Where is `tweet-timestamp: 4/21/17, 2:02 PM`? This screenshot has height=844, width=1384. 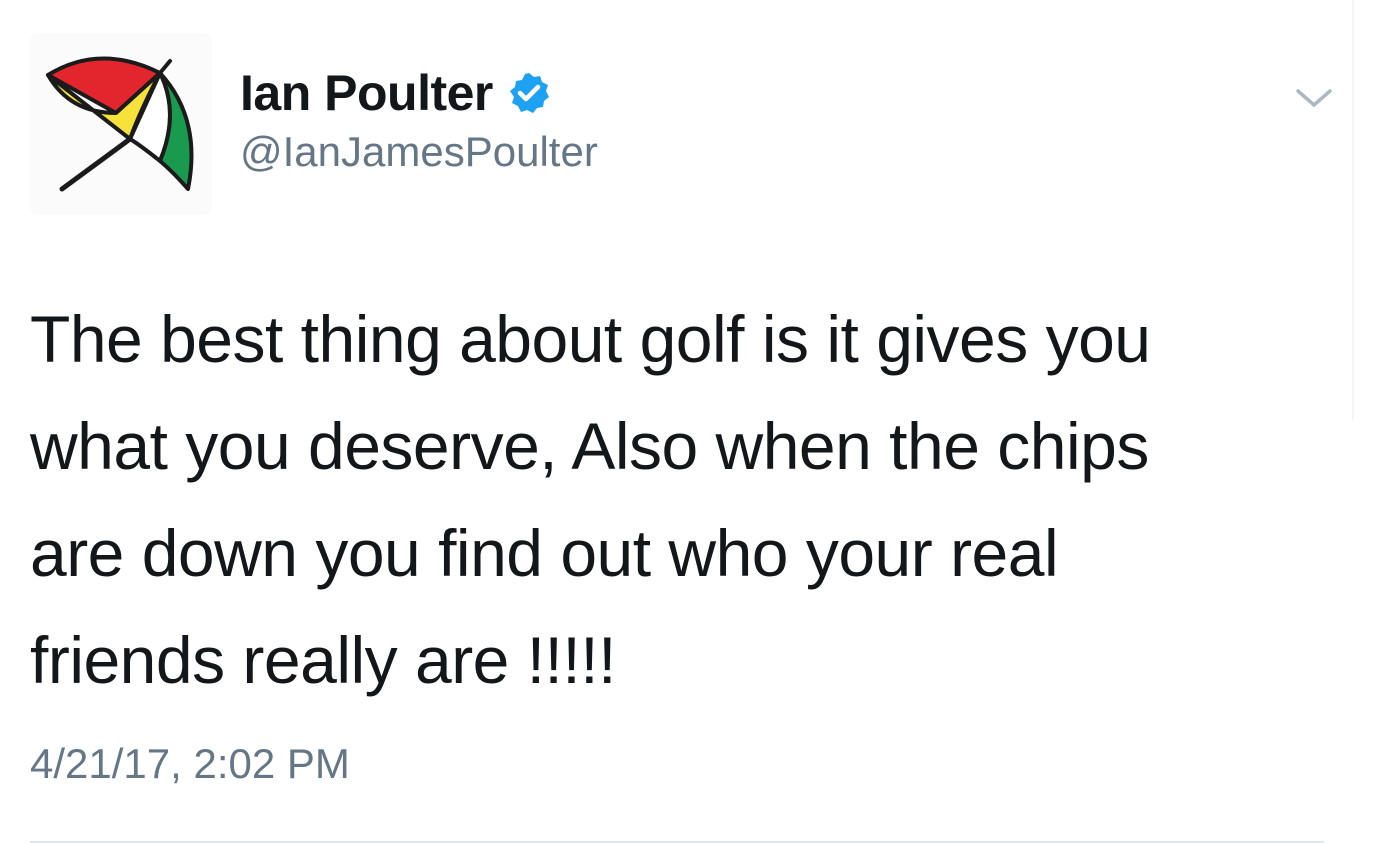
tweet-timestamp: 4/21/17, 2:02 PM is located at coordinates (190, 764).